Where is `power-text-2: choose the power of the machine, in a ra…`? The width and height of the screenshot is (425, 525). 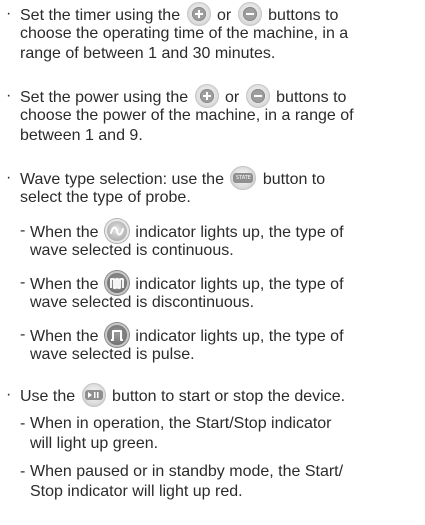
power-text-2: choose the power of the machine, in a ra… is located at coordinates (187, 115).